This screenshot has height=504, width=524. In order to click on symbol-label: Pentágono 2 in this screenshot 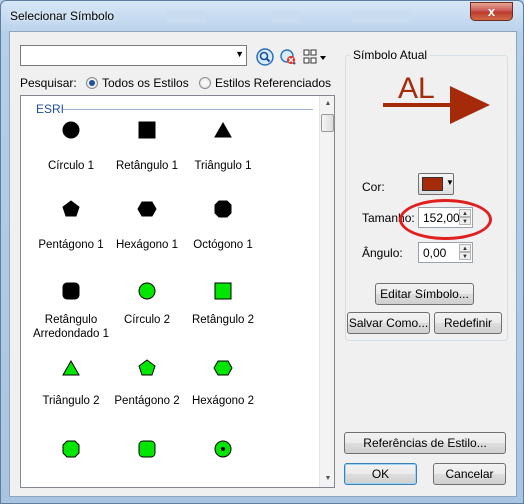, I will do `click(147, 401)`.